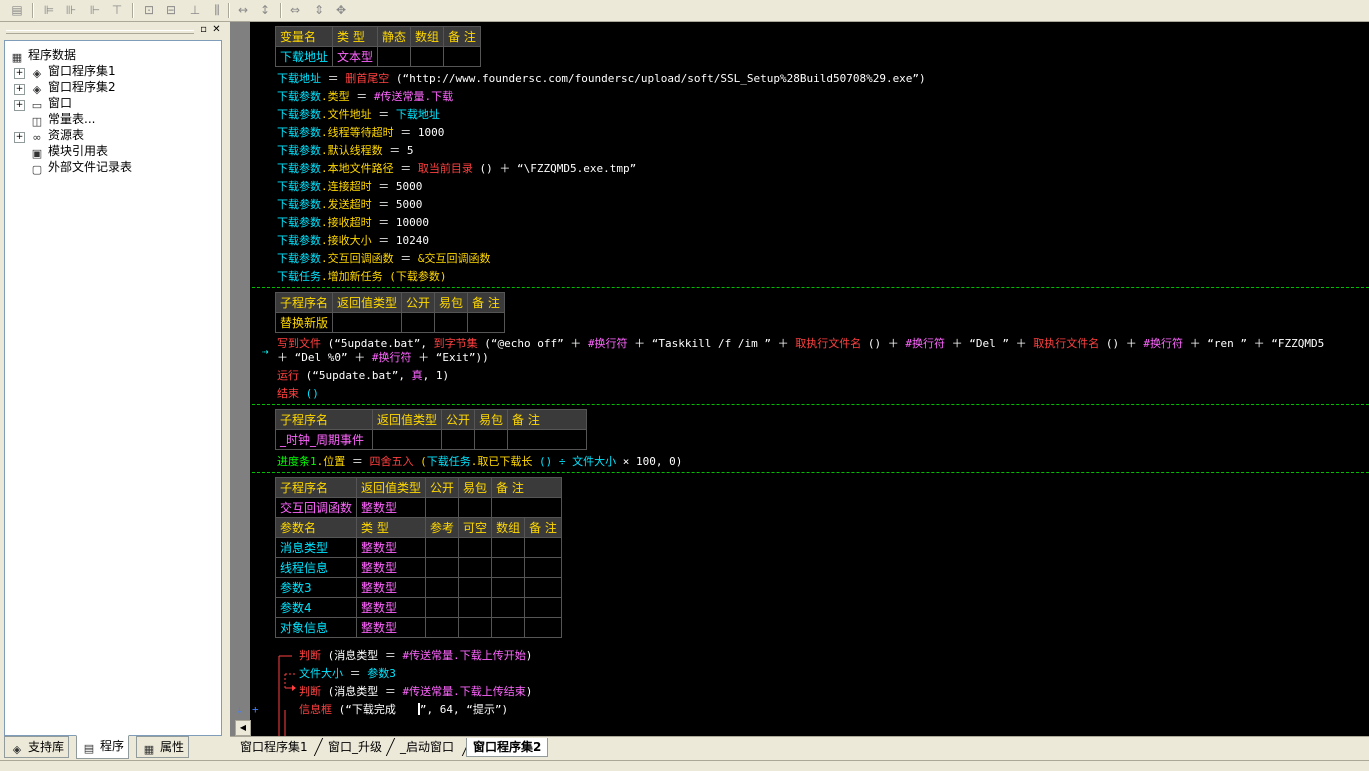 This screenshot has height=771, width=1369. I want to click on tree-item-label: 资源表, so click(66, 135).